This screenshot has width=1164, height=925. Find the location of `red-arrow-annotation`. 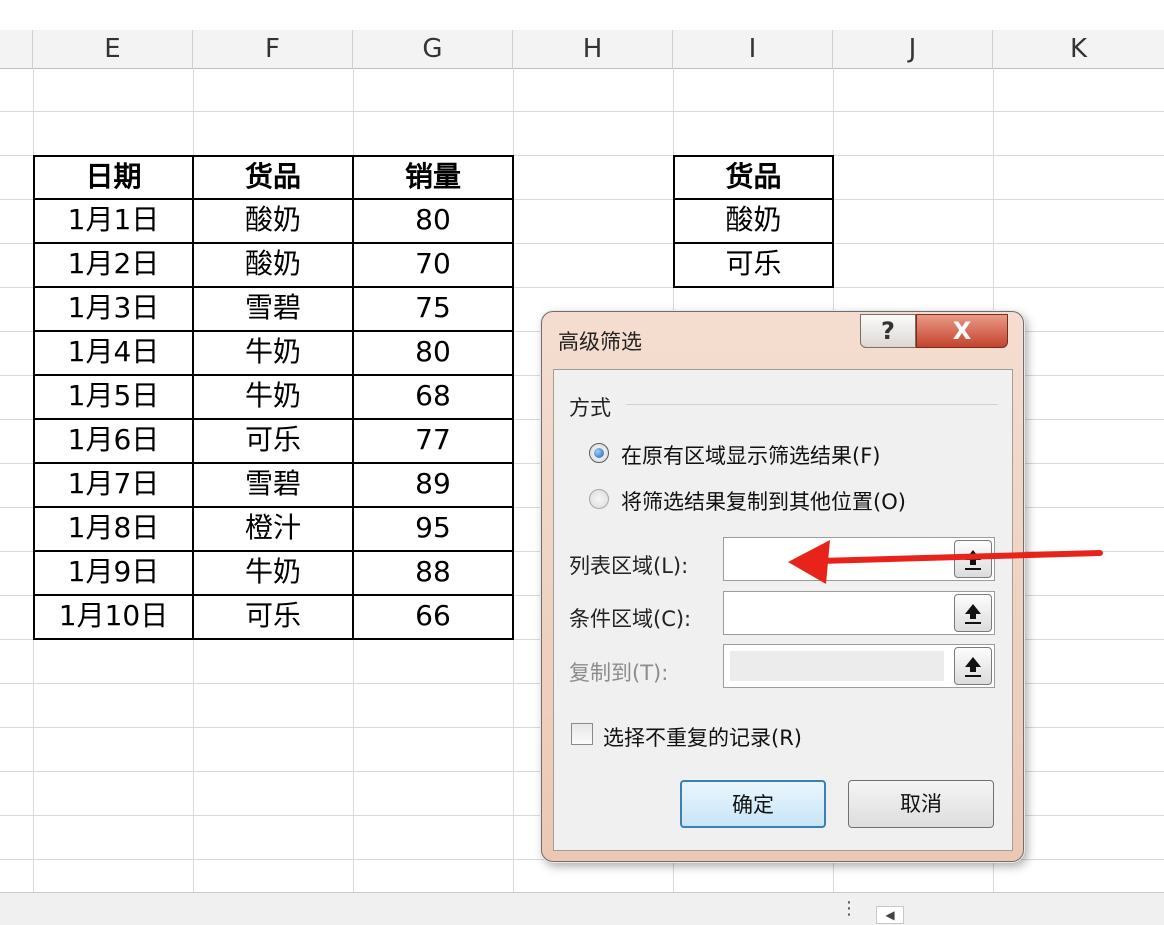

red-arrow-annotation is located at coordinates (945, 562).